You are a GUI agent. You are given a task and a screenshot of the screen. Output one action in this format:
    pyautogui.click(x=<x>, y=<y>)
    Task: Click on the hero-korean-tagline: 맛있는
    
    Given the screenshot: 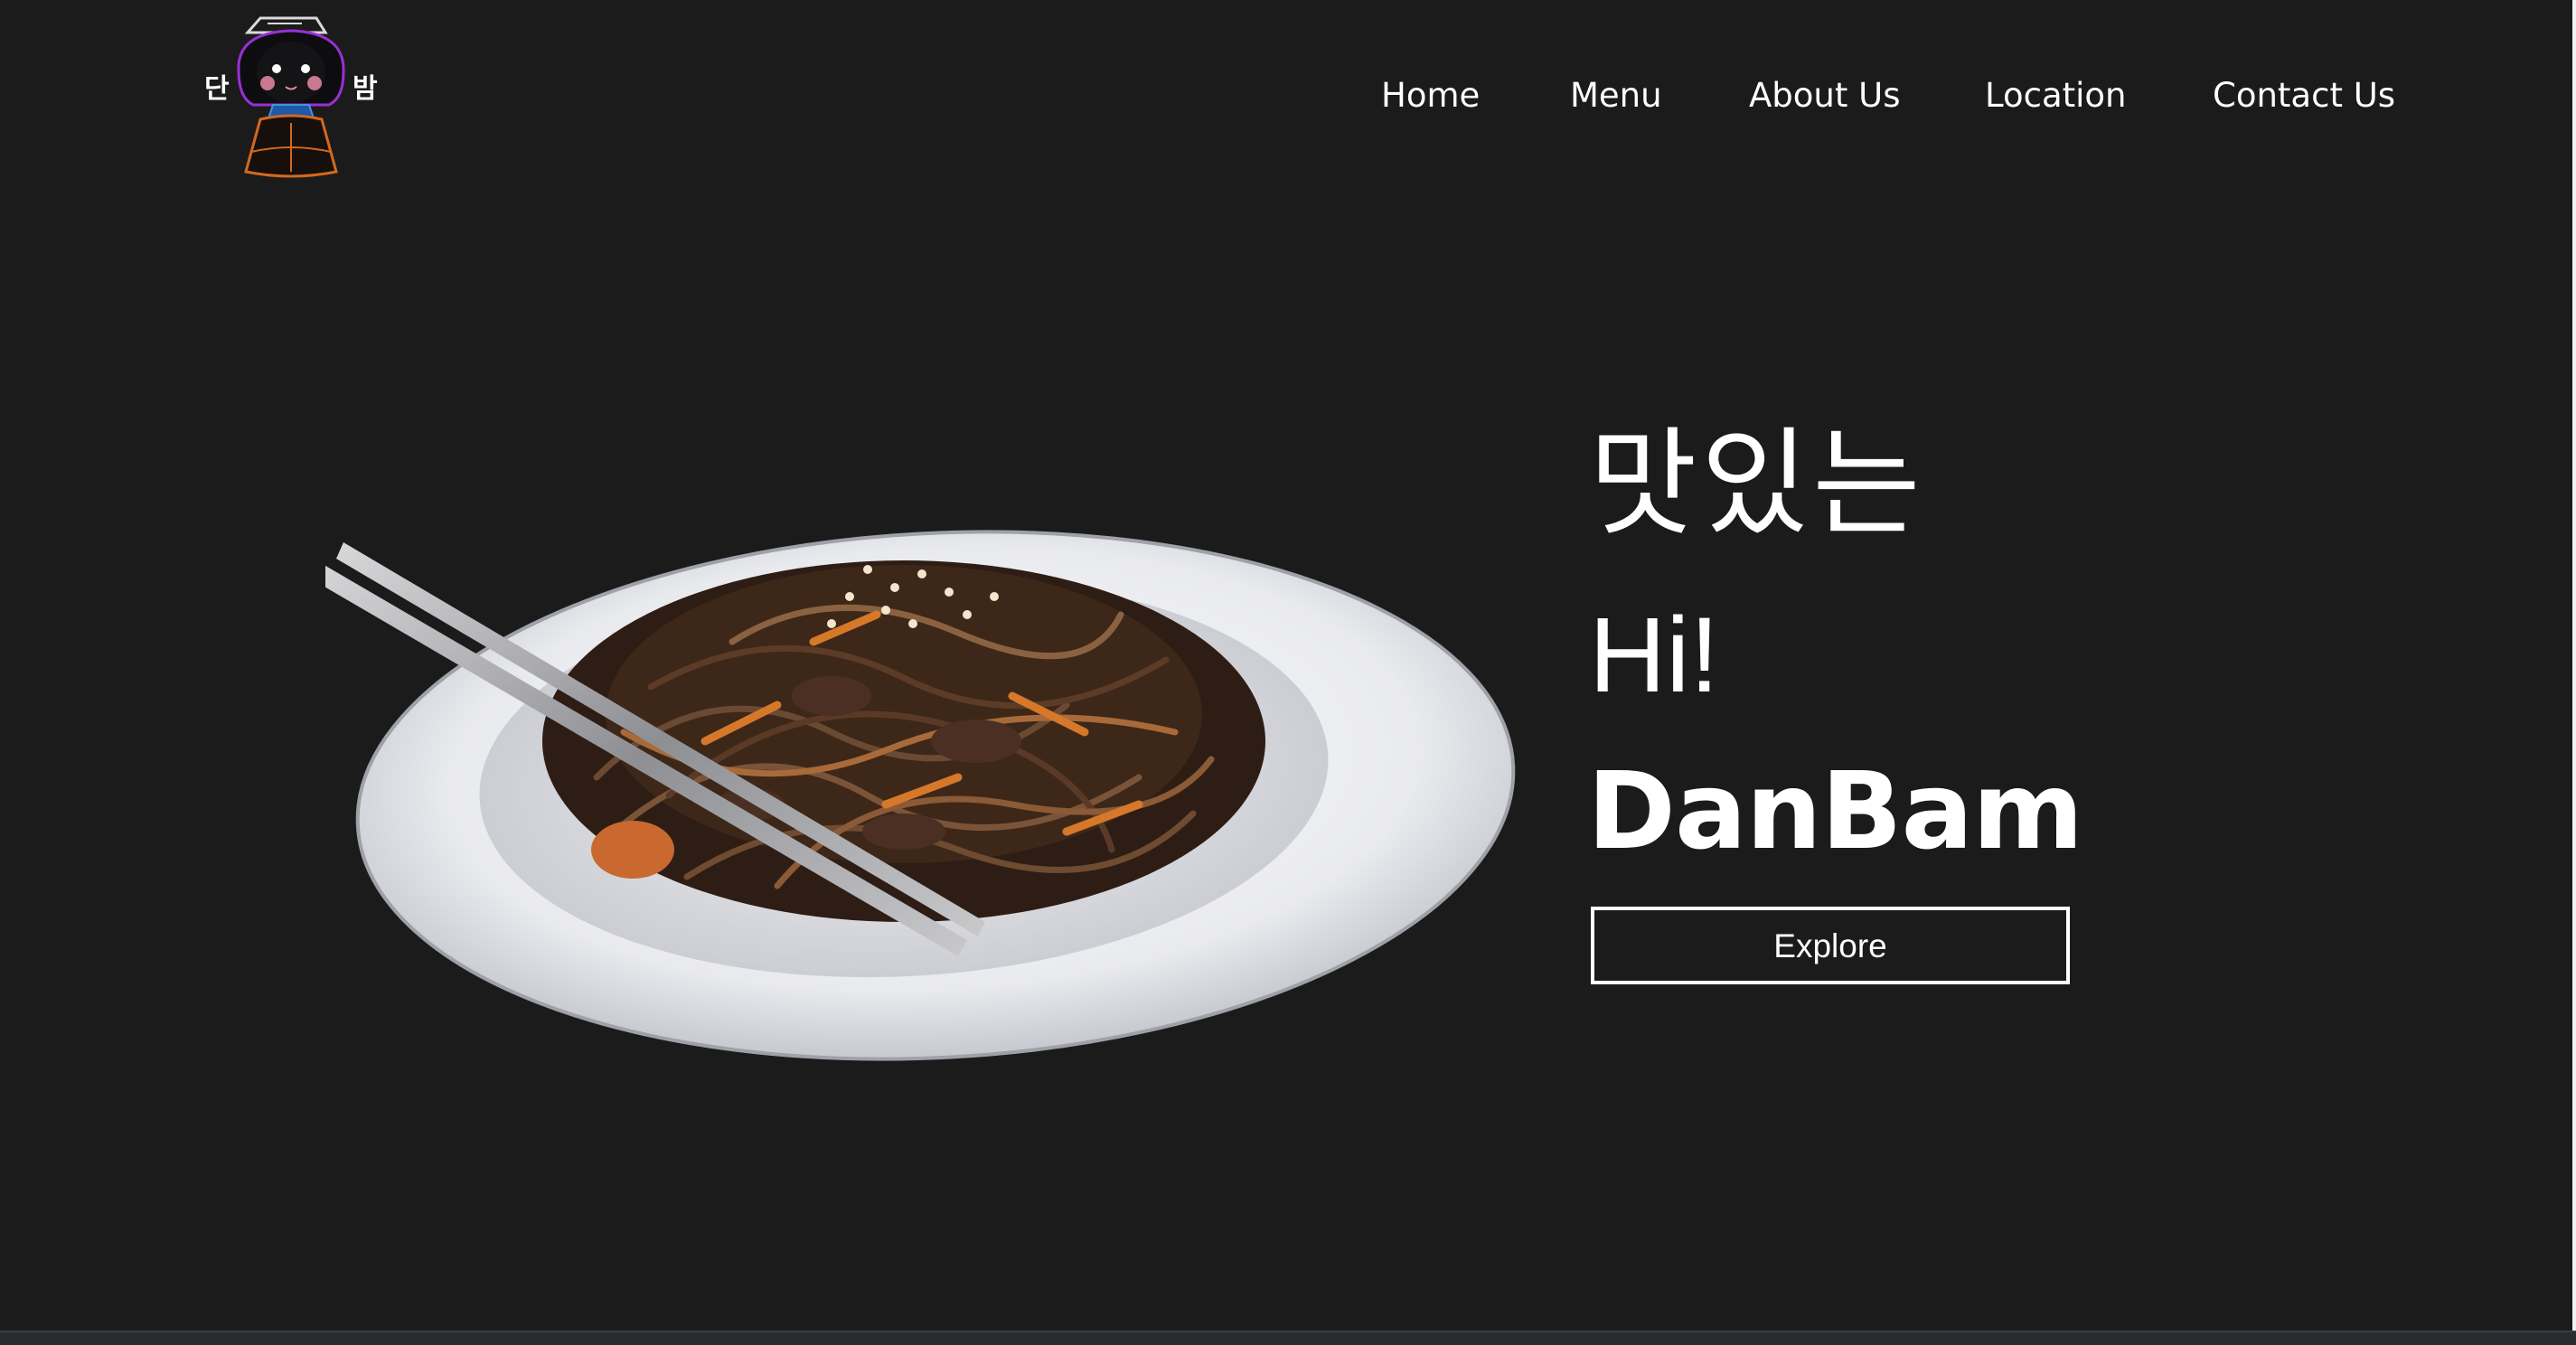 What is the action you would take?
    pyautogui.click(x=1757, y=483)
    